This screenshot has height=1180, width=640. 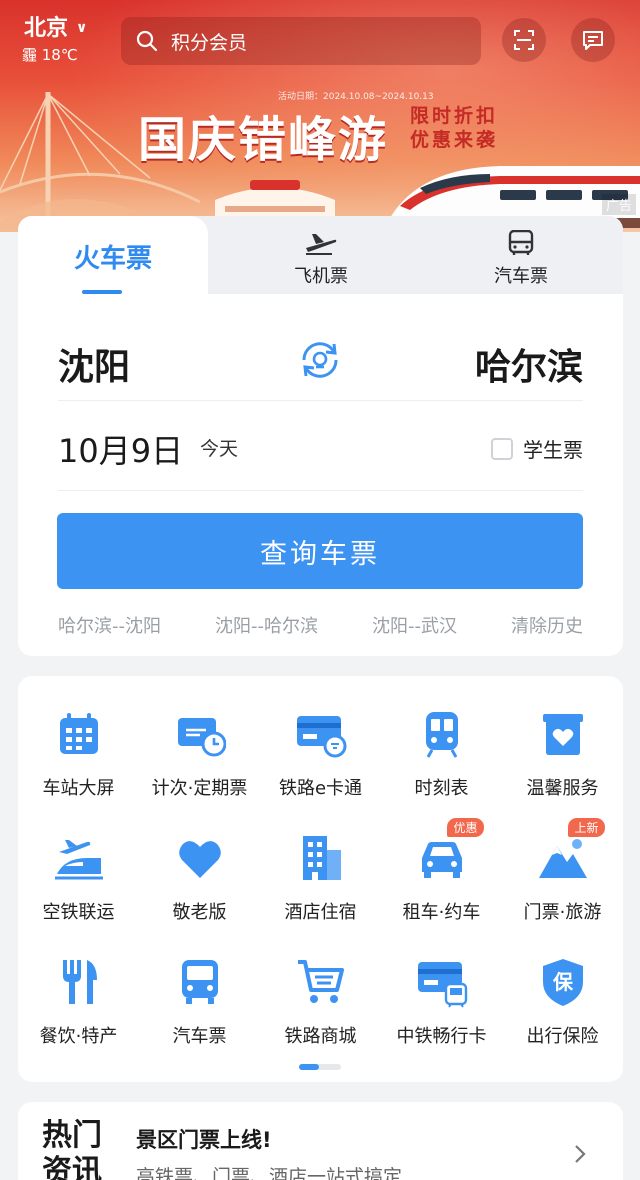 I want to click on service-food: 餐饮·特产, so click(x=78, y=1002).